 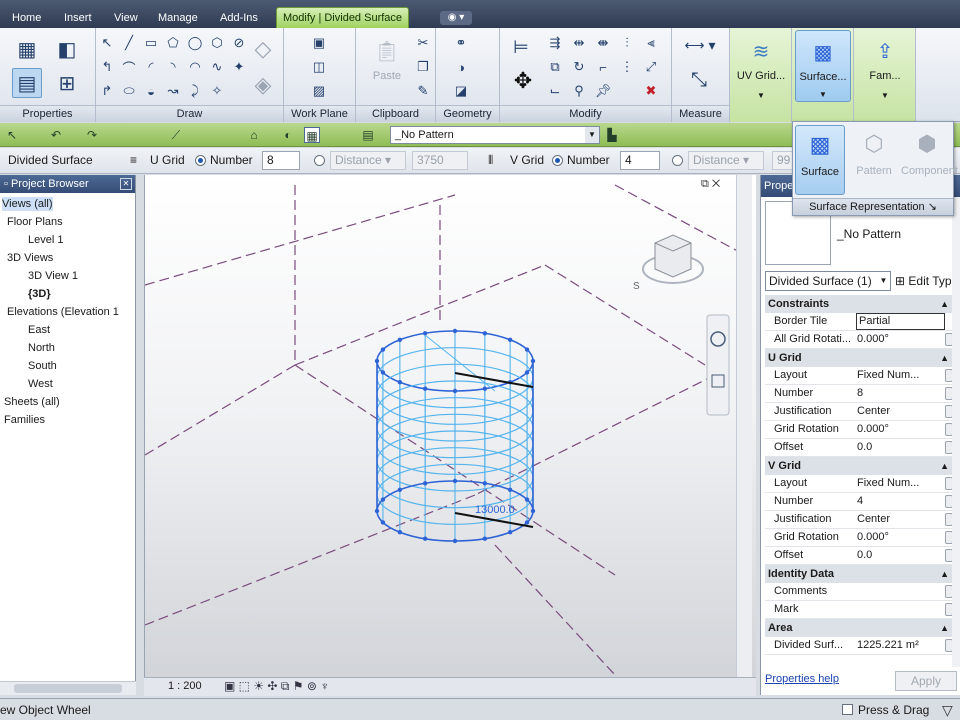 What do you see at coordinates (312, 135) in the screenshot?
I see `component-toggle-icon: ▦` at bounding box center [312, 135].